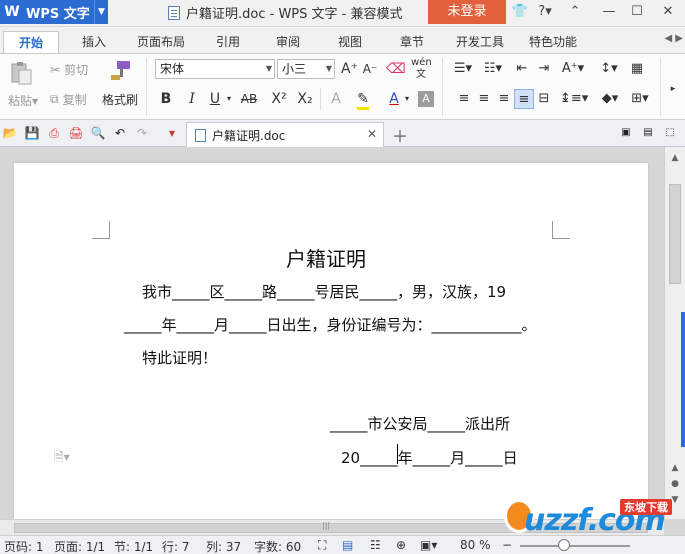 Image resolution: width=685 pixels, height=554 pixels. What do you see at coordinates (520, 12) in the screenshot?
I see `shirt-icon: 👕` at bounding box center [520, 12].